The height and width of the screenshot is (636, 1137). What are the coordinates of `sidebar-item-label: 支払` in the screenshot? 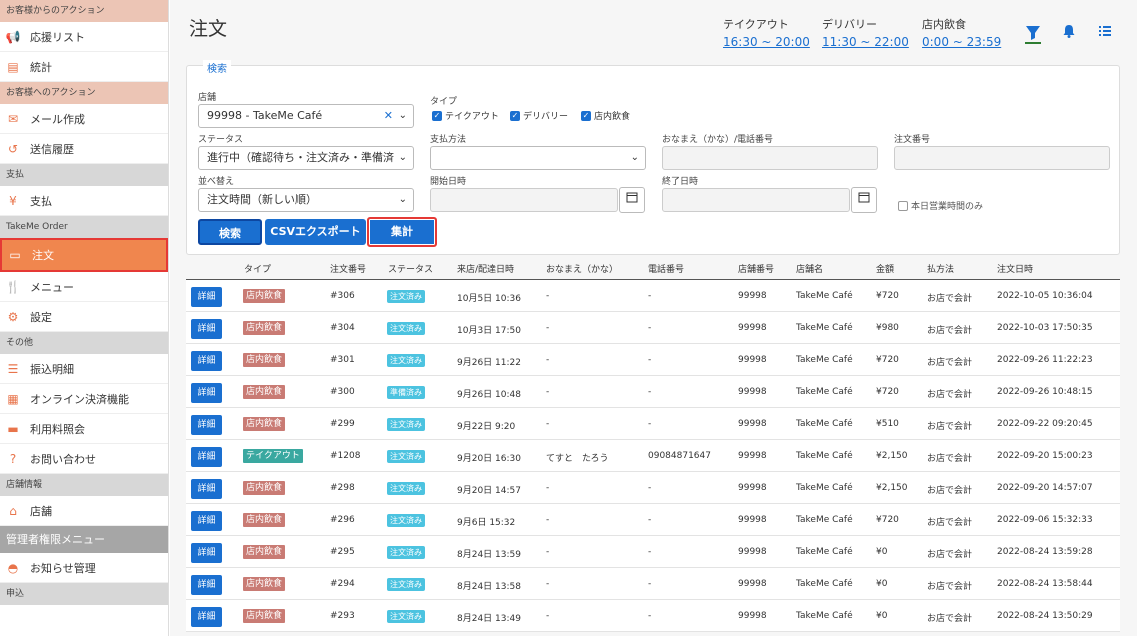 It's located at (41, 201).